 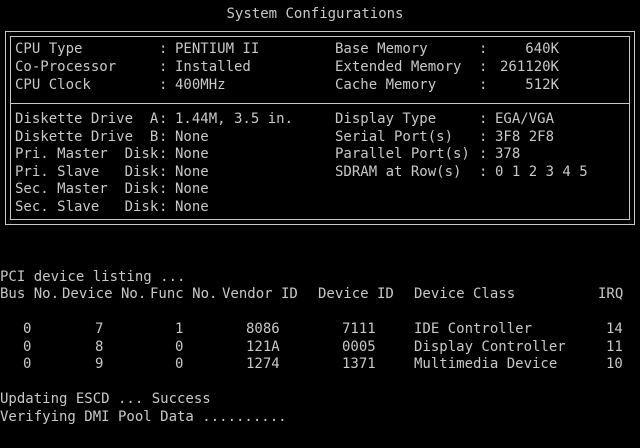 I want to click on config-value: Installed, so click(x=213, y=67).